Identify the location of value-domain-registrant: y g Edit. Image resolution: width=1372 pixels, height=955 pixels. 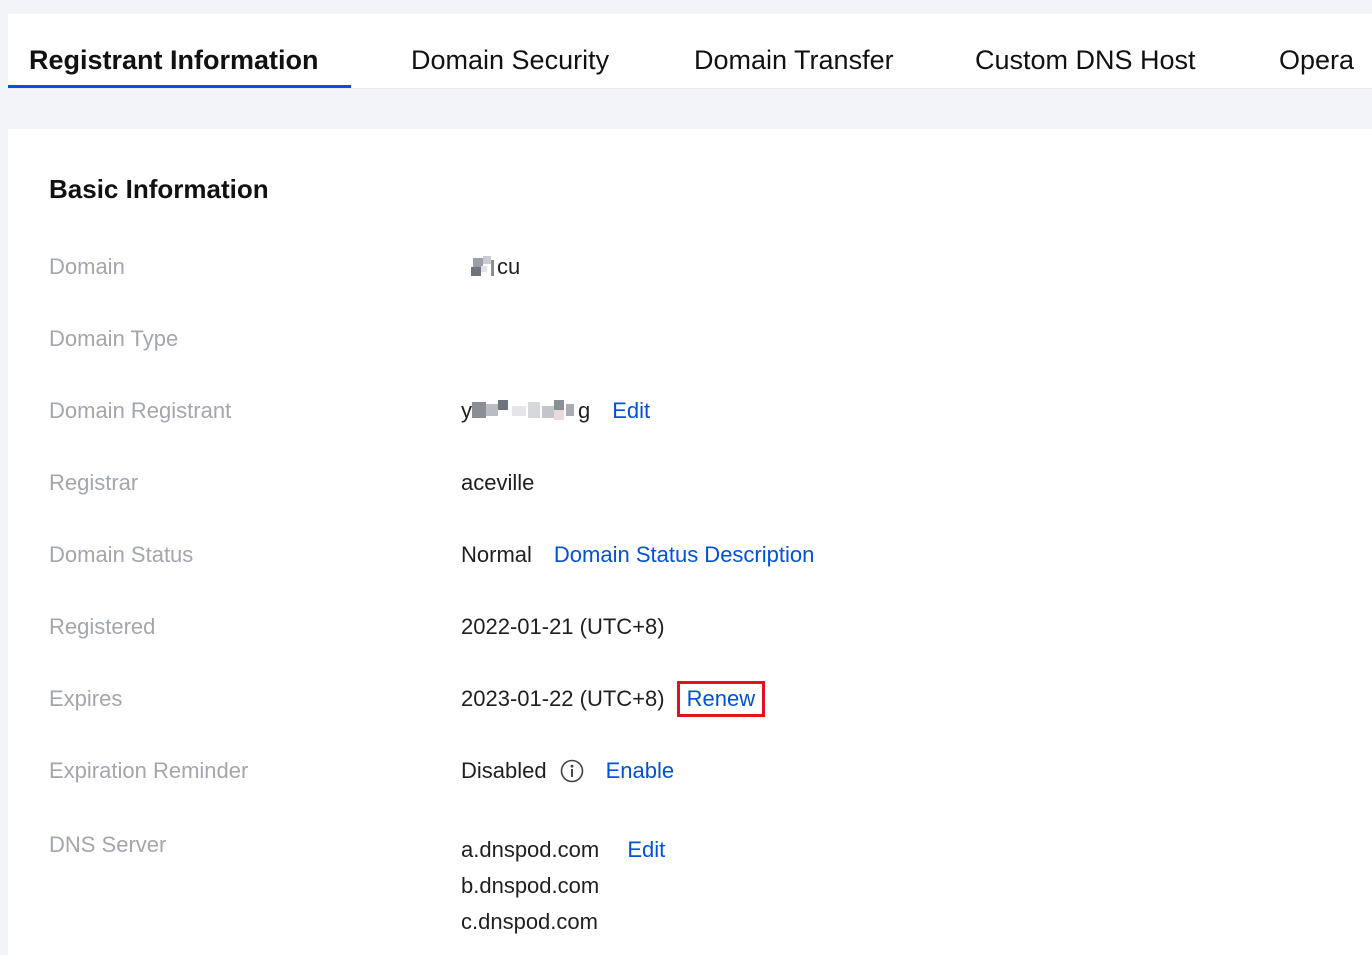
(555, 411).